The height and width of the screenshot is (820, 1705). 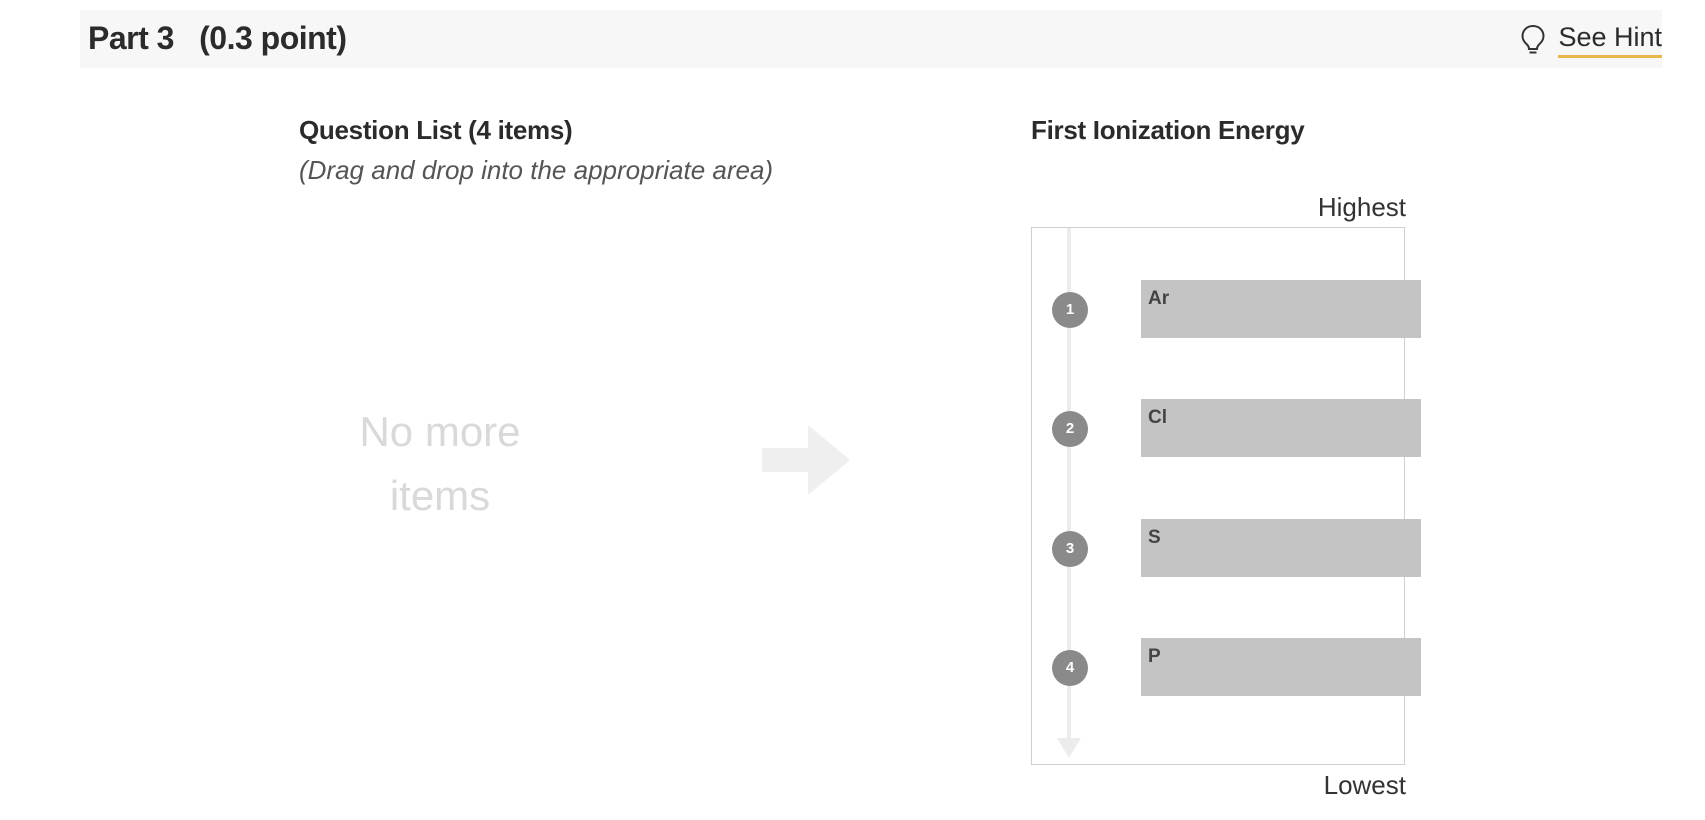 What do you see at coordinates (1070, 310) in the screenshot?
I see `rank-number-badge: 1` at bounding box center [1070, 310].